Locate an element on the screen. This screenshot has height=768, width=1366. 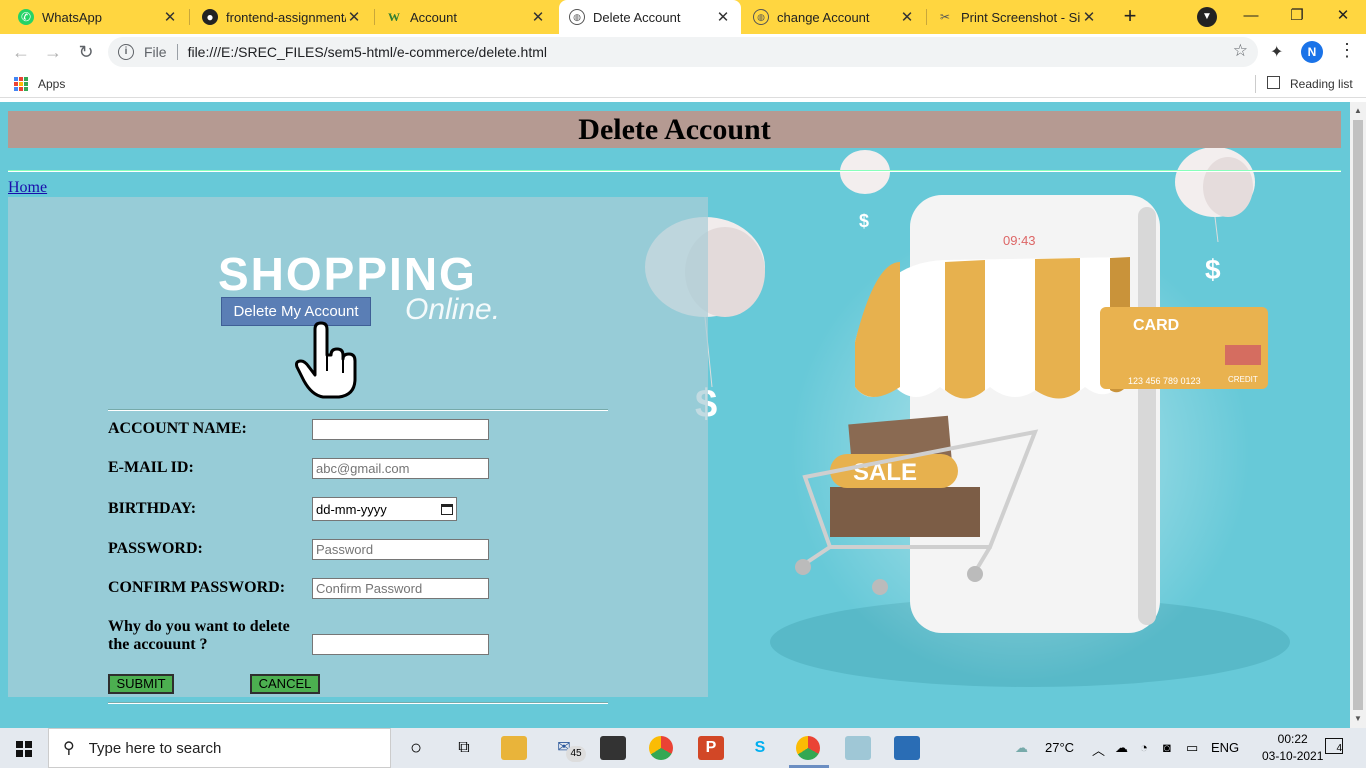
taskbar-search-box: ⚲ Type here to search is located at coordinates (219, 748).